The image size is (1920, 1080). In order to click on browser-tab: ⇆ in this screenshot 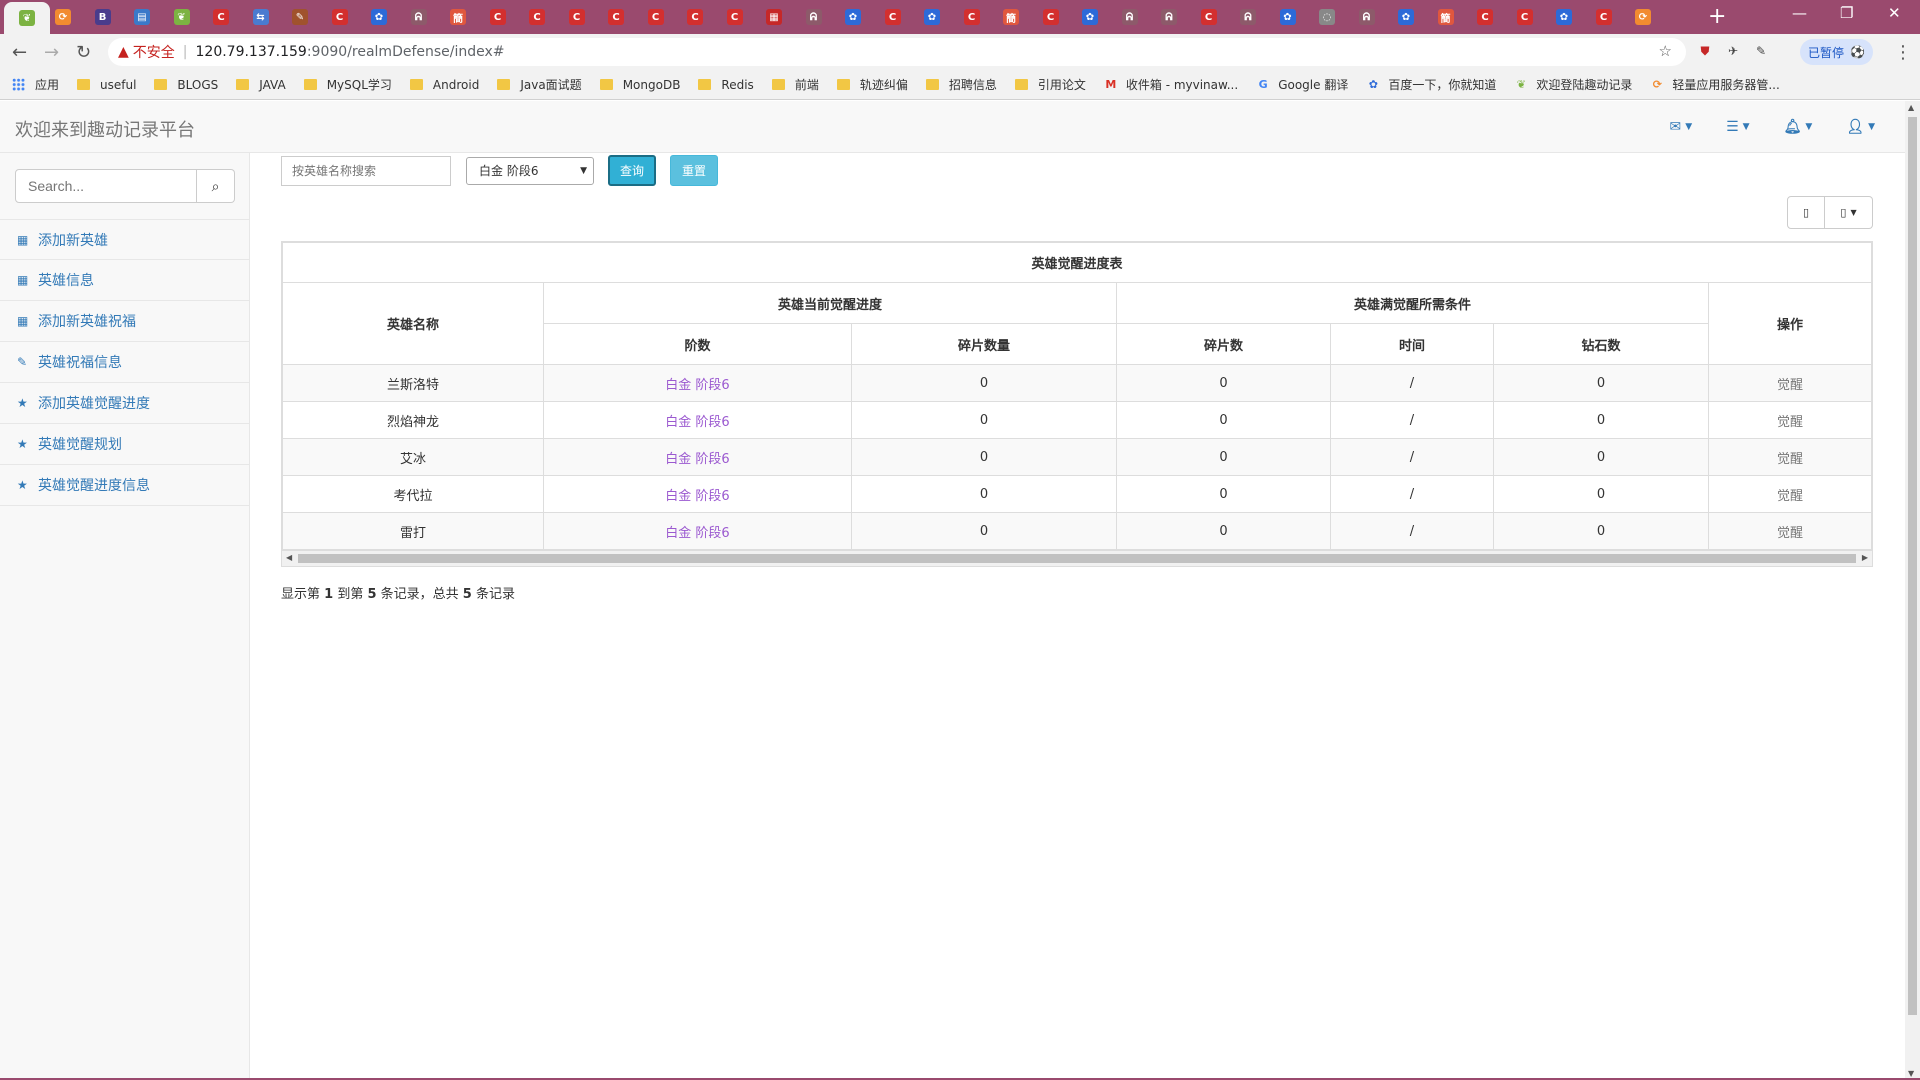, I will do `click(261, 17)`.